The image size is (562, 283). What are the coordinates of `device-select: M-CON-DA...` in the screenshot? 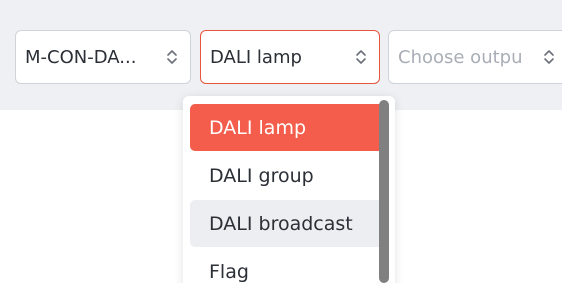 It's located at (103, 57).